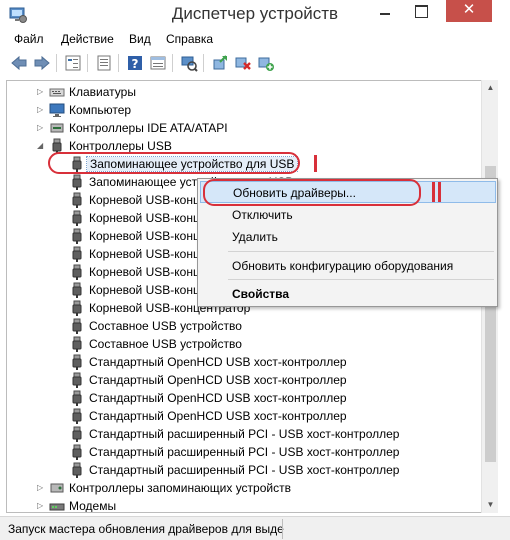  I want to click on tree-item-ide-controllers: ▷ Контроллеры IDE ATA/ATAPI, so click(247, 128).